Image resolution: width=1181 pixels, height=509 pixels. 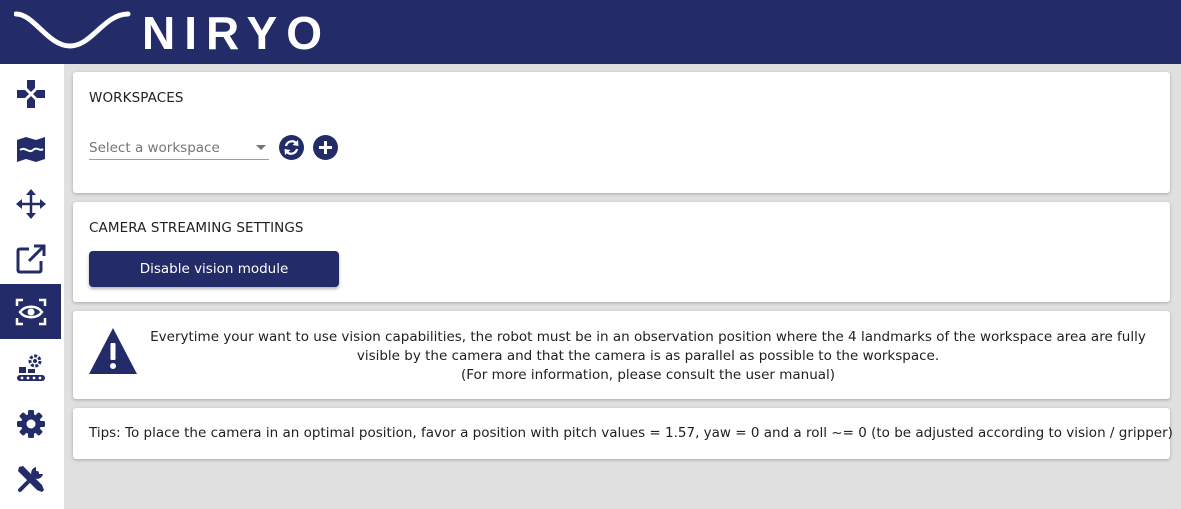 What do you see at coordinates (154, 148) in the screenshot?
I see `workspace-select-placeholder: Select a workspace` at bounding box center [154, 148].